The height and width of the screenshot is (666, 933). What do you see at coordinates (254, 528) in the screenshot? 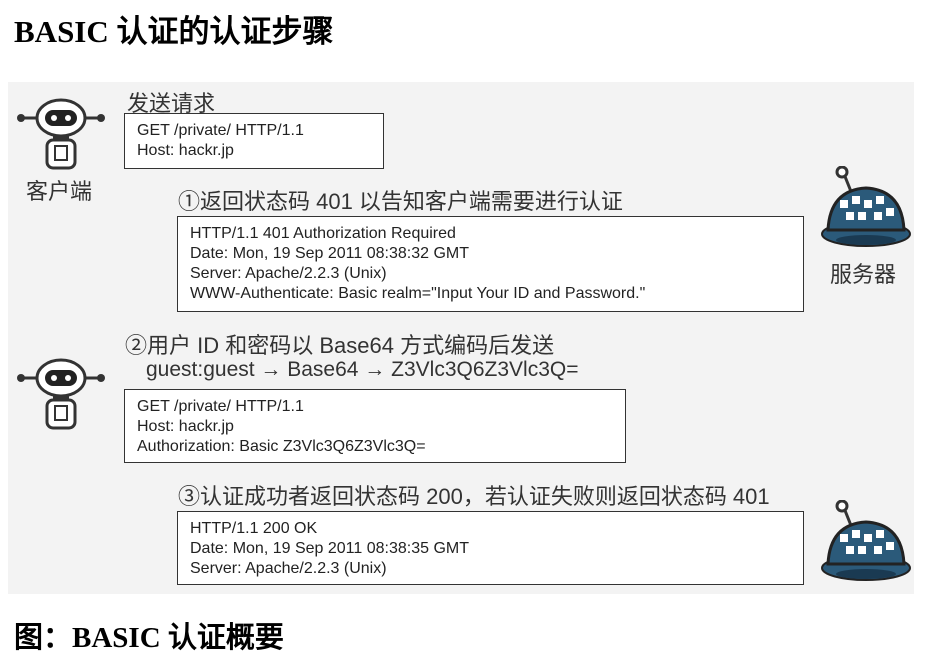
I see `response-line: HTTP/1.1 200 OK` at bounding box center [254, 528].